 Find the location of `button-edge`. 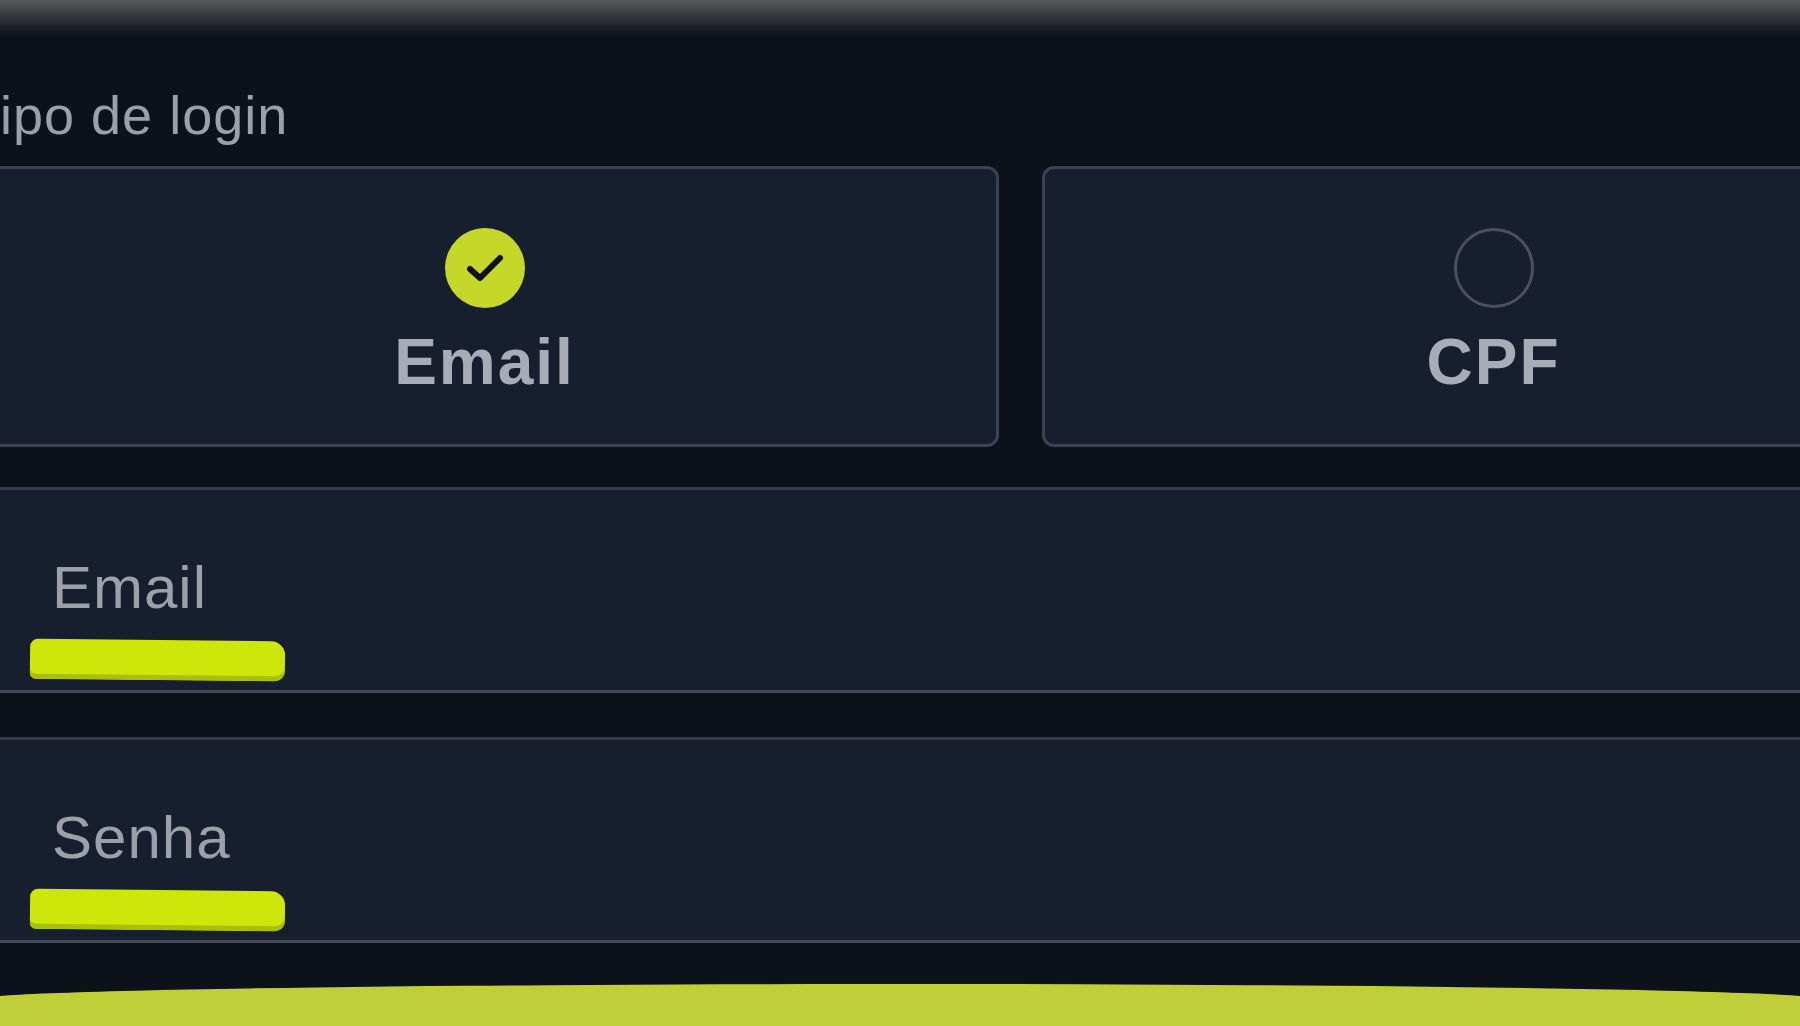

button-edge is located at coordinates (900, 1005).